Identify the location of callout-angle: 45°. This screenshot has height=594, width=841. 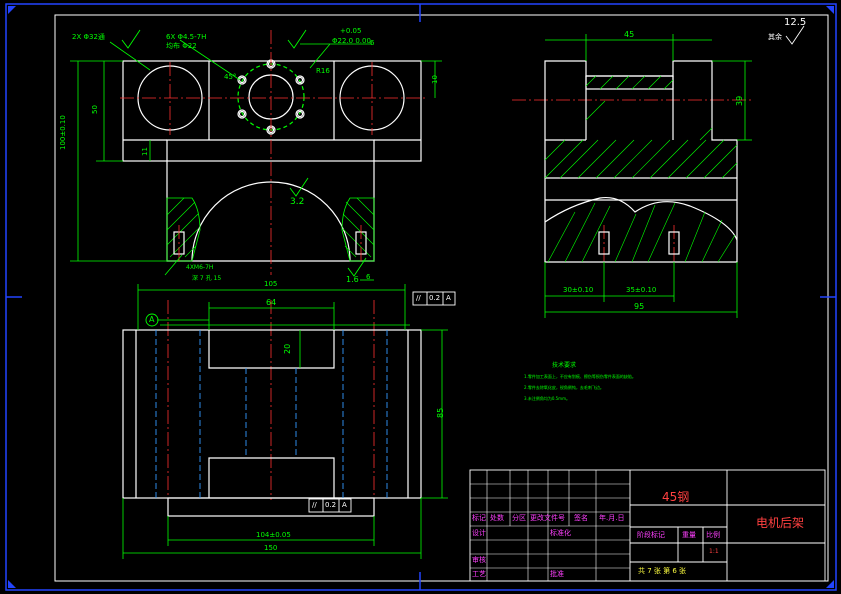
(230, 77).